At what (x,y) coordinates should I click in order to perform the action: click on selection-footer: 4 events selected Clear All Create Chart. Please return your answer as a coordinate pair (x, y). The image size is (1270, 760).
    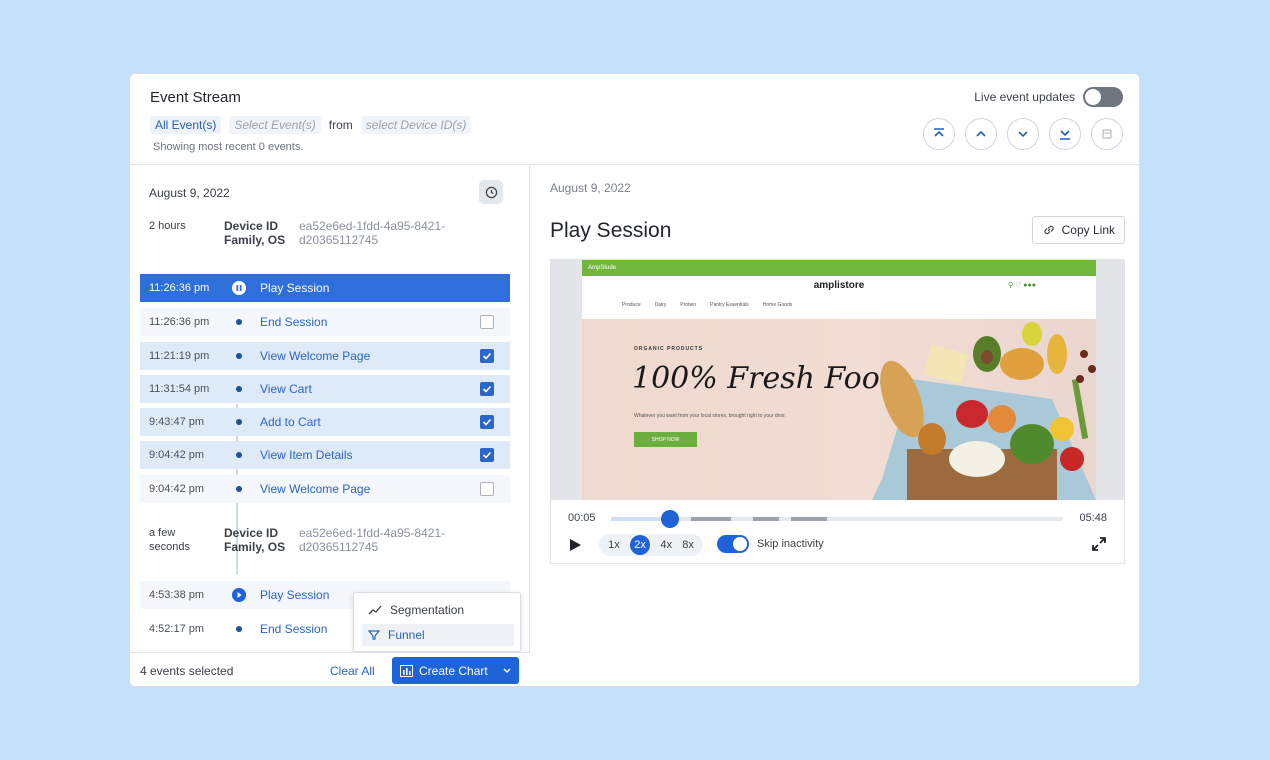
    Looking at the image, I should click on (330, 669).